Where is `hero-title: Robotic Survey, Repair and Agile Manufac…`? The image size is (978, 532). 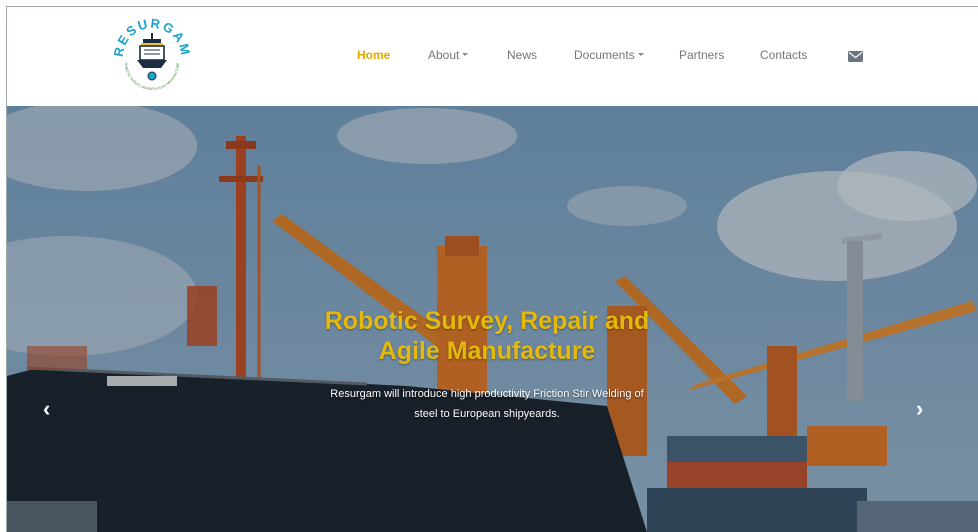 hero-title: Robotic Survey, Repair and Agile Manufac… is located at coordinates (487, 336).